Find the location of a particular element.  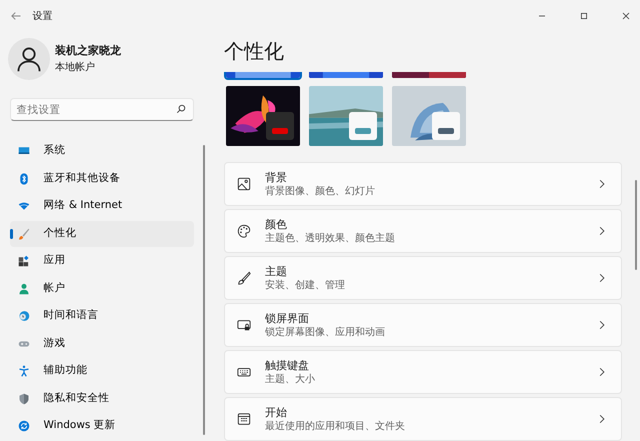

picture-icon is located at coordinates (244, 184).